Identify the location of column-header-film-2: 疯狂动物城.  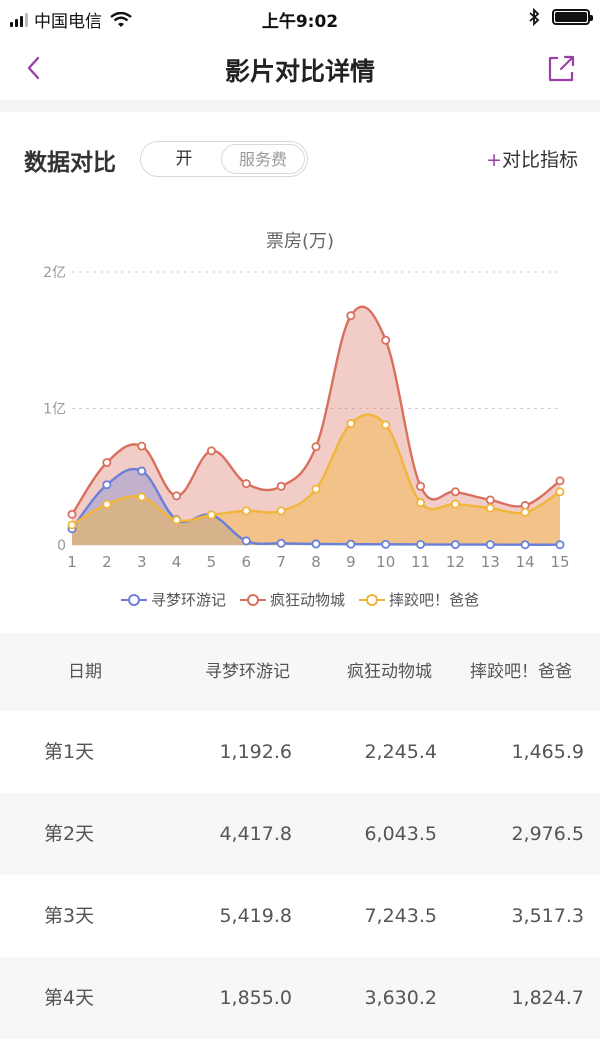
(389, 672).